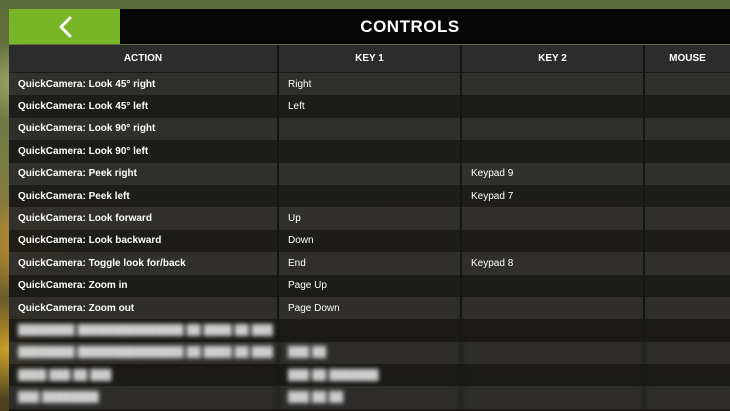  Describe the element at coordinates (144, 285) in the screenshot. I see `cell-action: QuickCamera: Zoom in` at that location.